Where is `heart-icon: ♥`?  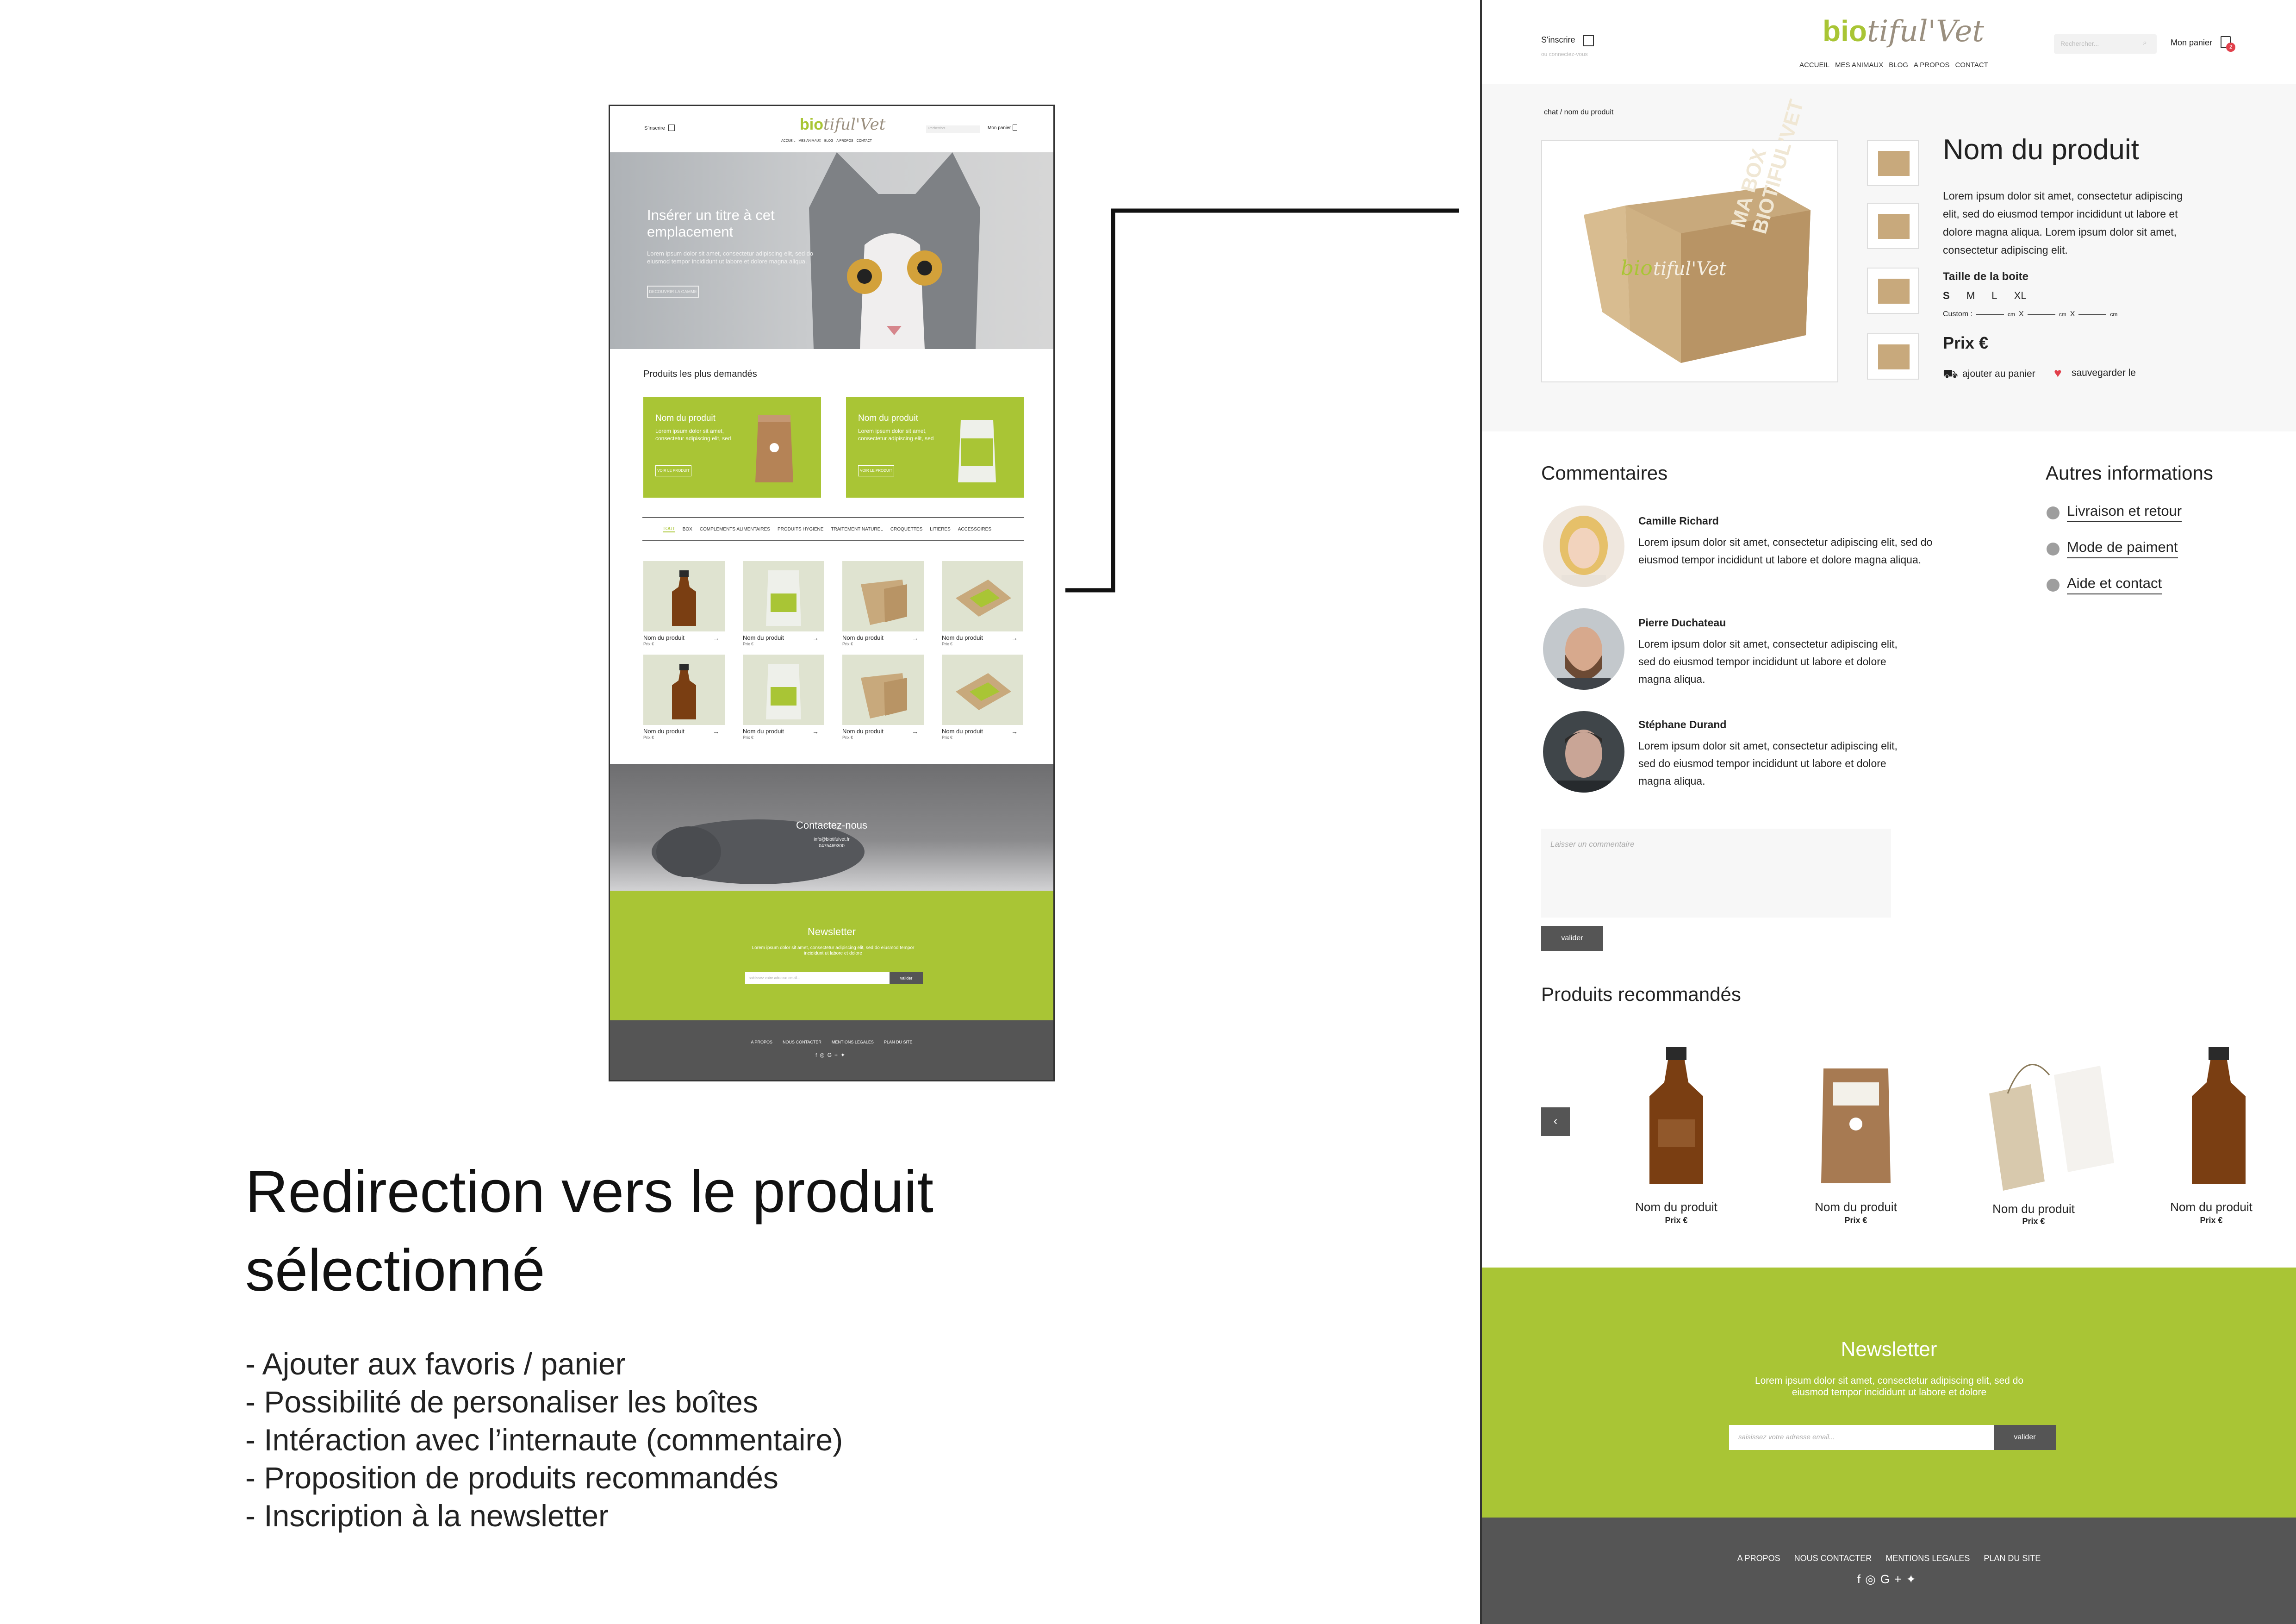
heart-icon: ♥ is located at coordinates (2058, 373).